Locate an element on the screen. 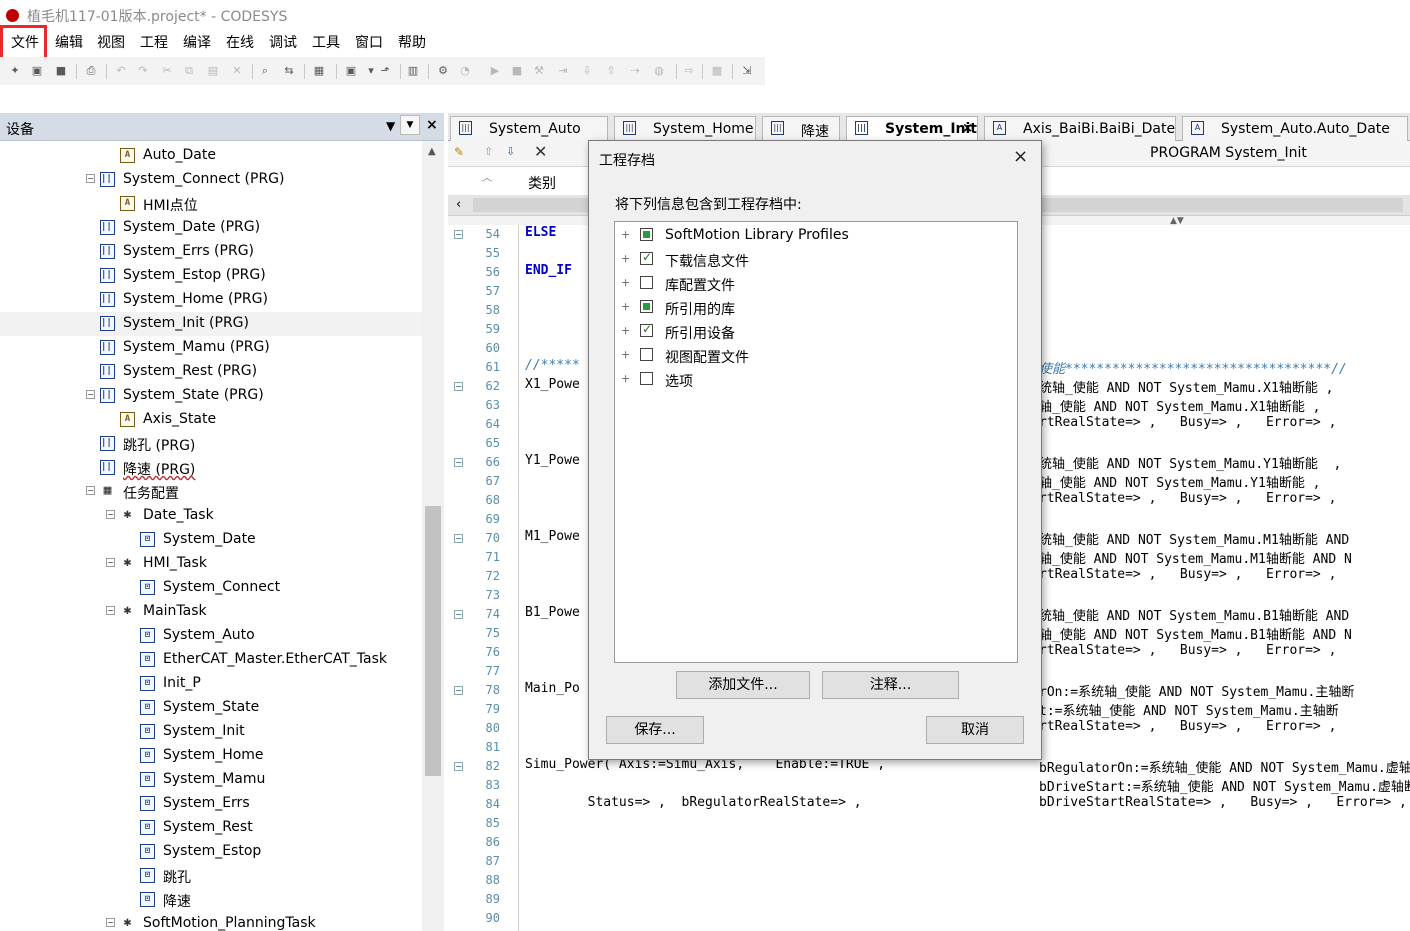 Image resolution: width=1410 pixels, height=931 pixels. paste-icon: ▤ is located at coordinates (213, 71).